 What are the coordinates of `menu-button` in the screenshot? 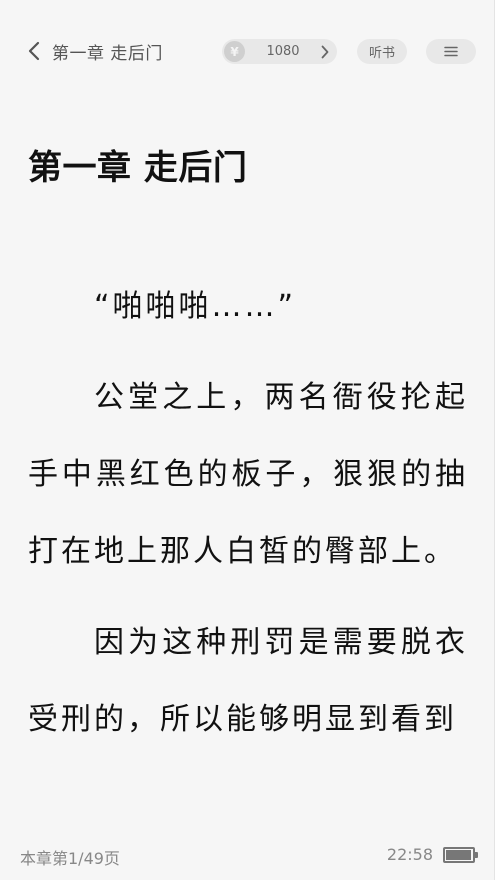 It's located at (451, 51).